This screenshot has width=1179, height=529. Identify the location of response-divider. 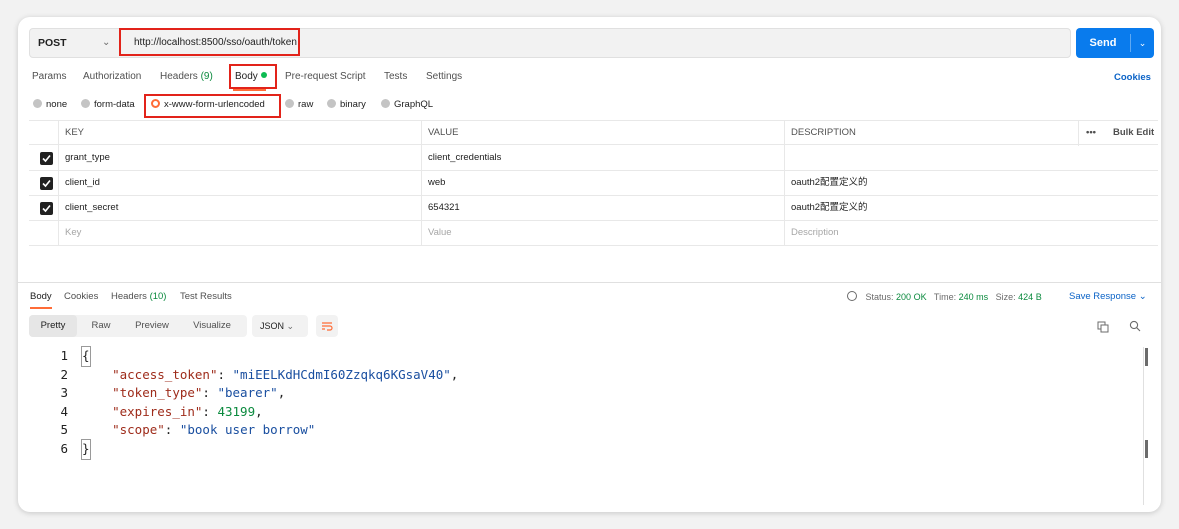
(589, 282).